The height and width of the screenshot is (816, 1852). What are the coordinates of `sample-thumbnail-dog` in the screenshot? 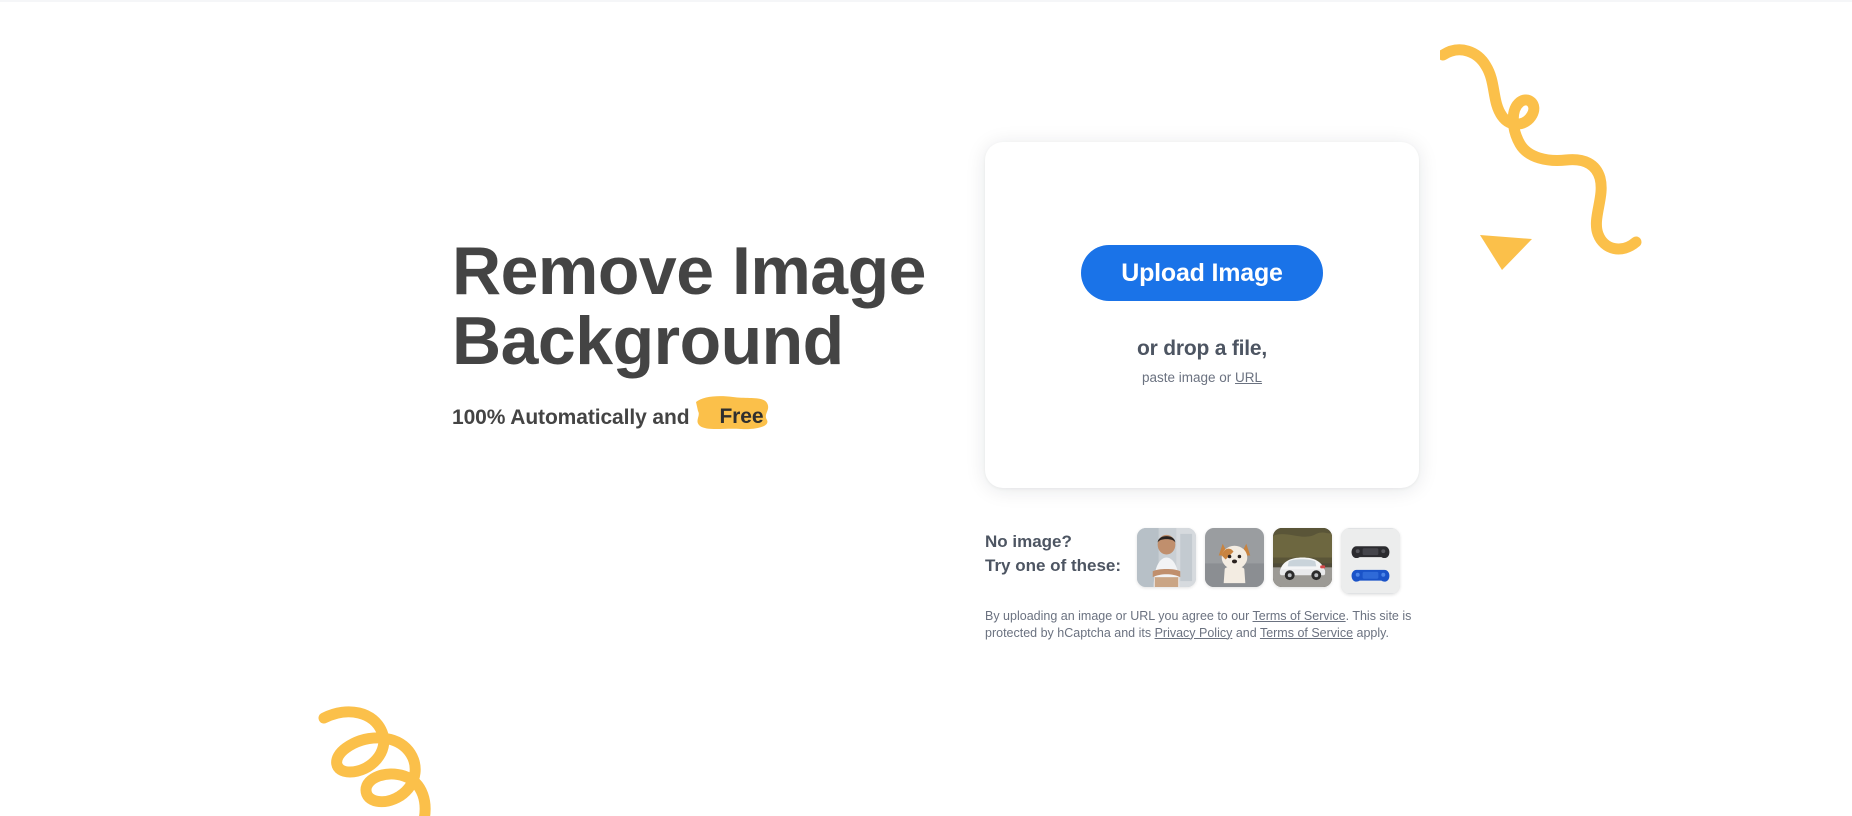 It's located at (1234, 557).